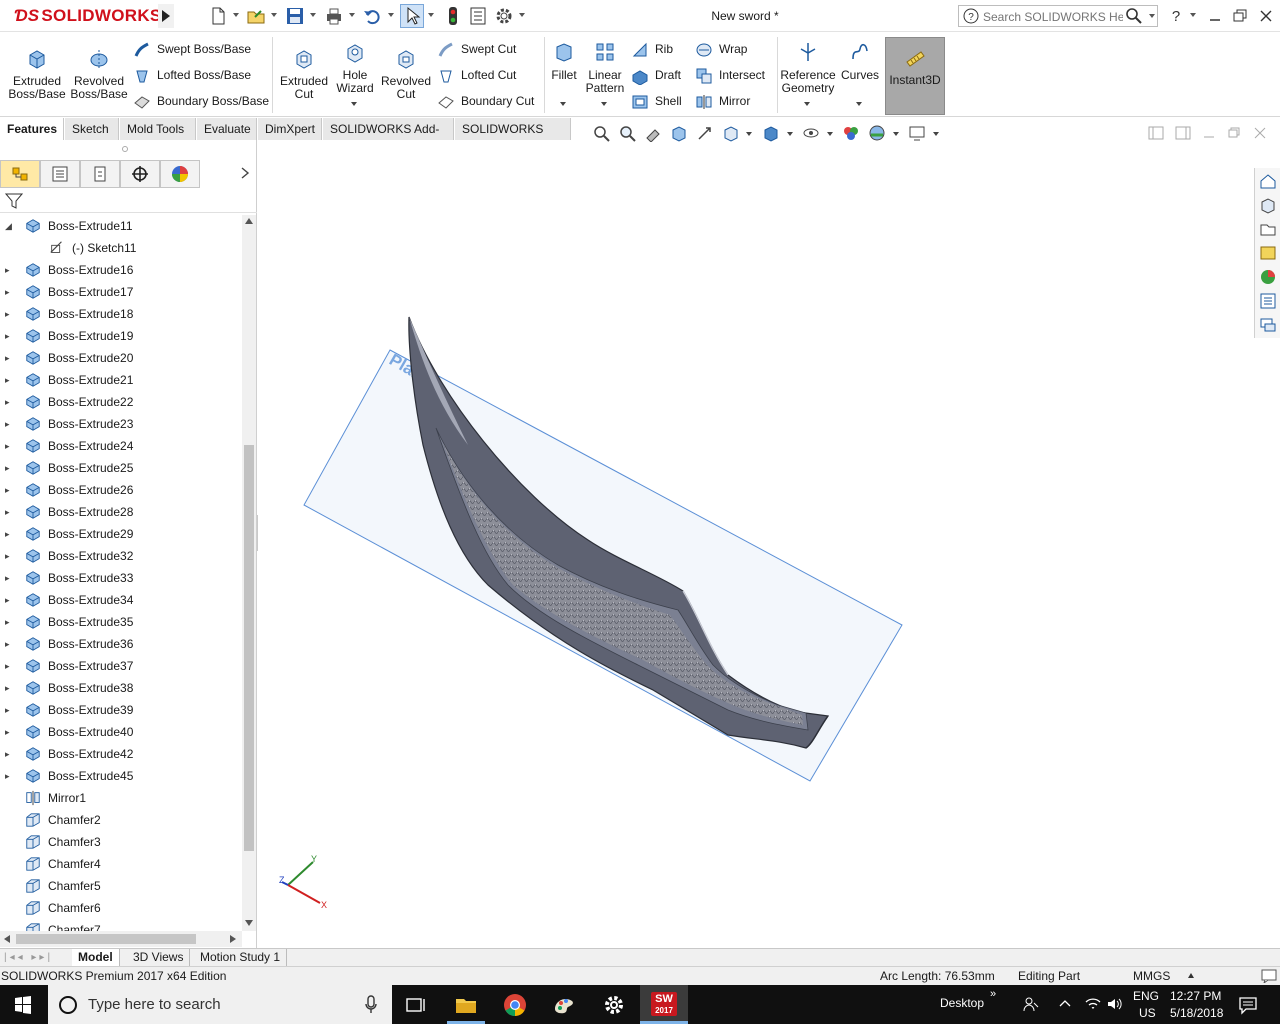 This screenshot has height=1024, width=1280. Describe the element at coordinates (121, 754) in the screenshot. I see `tree-item: ▸ Boss-Extrude42` at that location.